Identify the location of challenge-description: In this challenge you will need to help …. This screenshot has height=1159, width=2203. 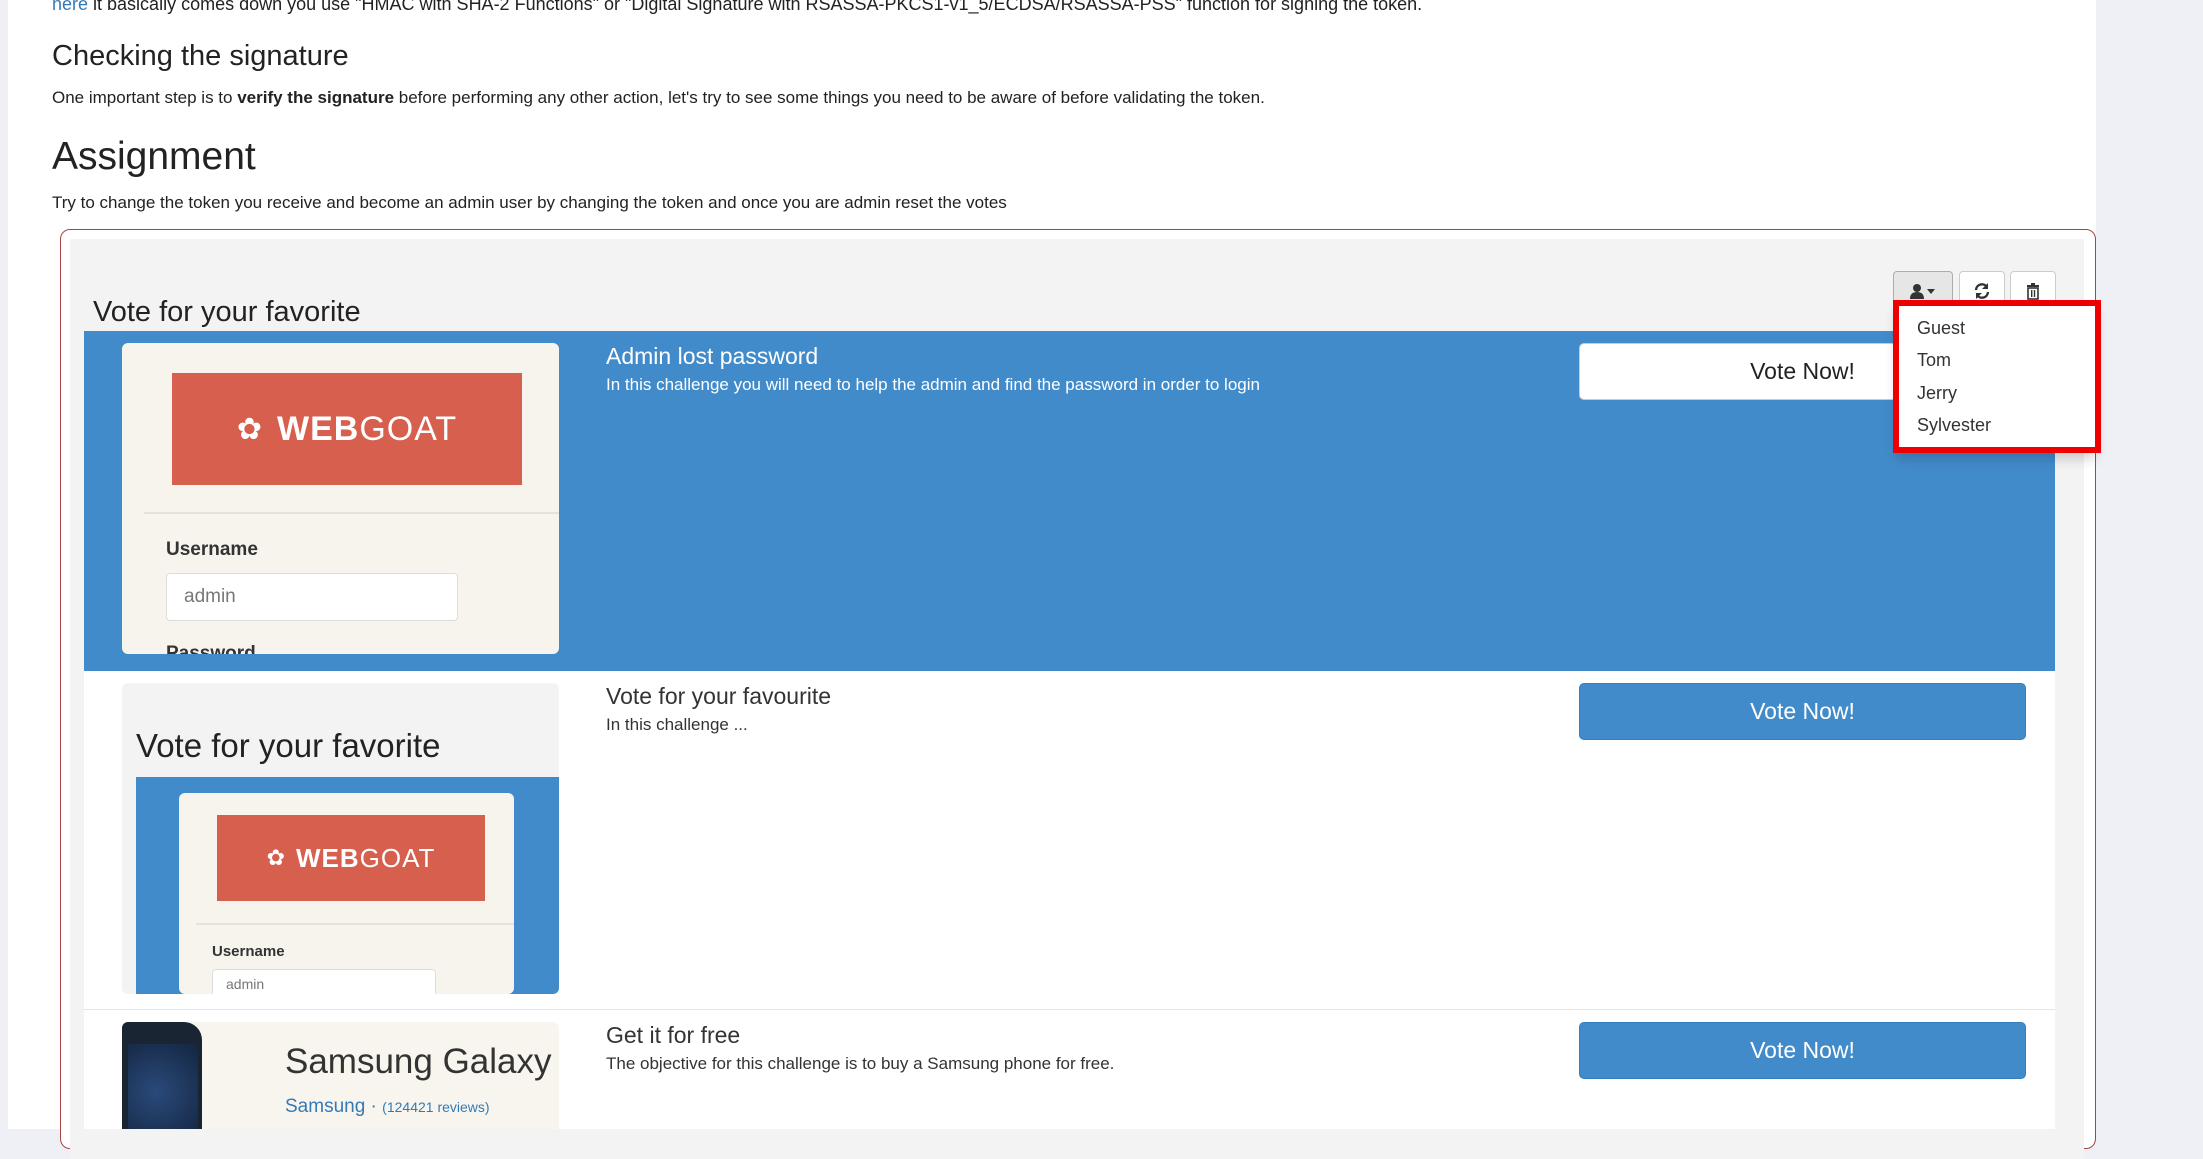
(933, 384).